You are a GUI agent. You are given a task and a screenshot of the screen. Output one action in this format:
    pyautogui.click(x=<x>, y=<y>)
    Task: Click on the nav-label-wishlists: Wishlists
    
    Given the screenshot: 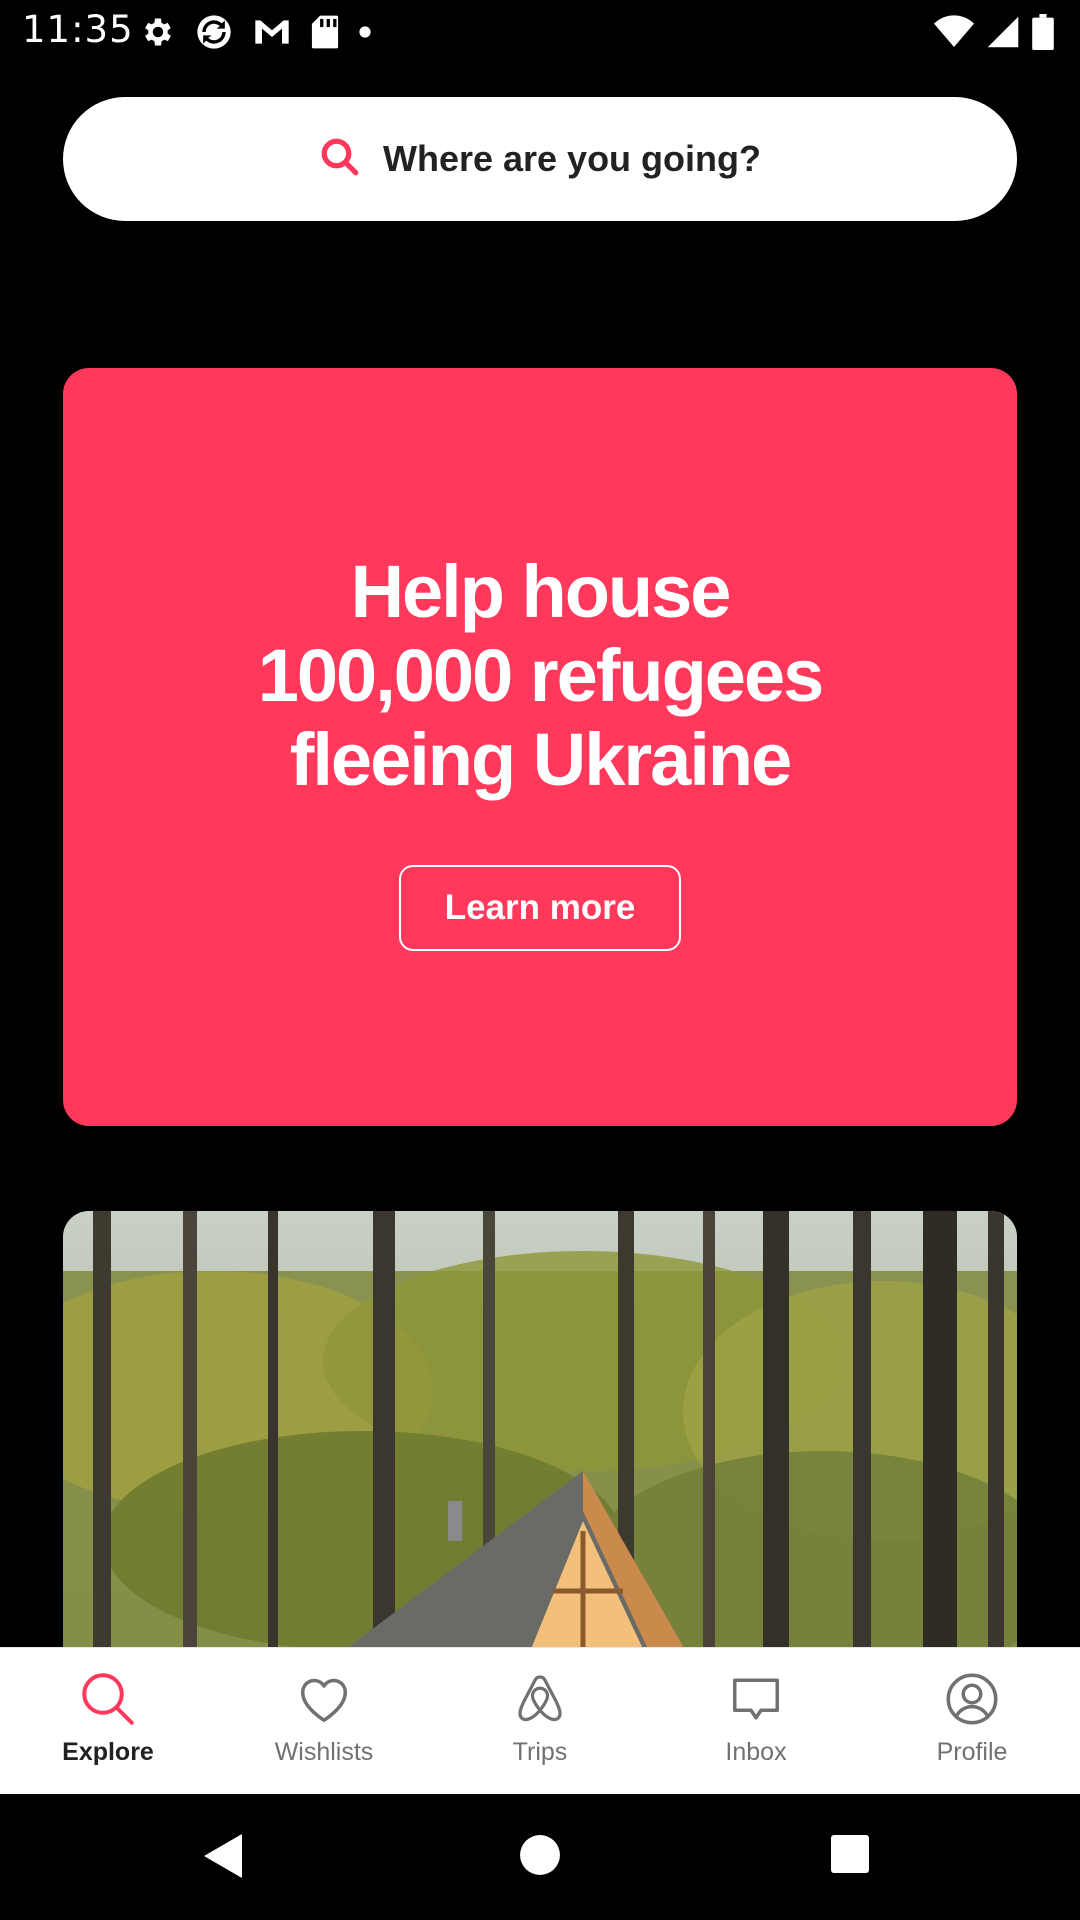 What is the action you would take?
    pyautogui.click(x=324, y=1752)
    